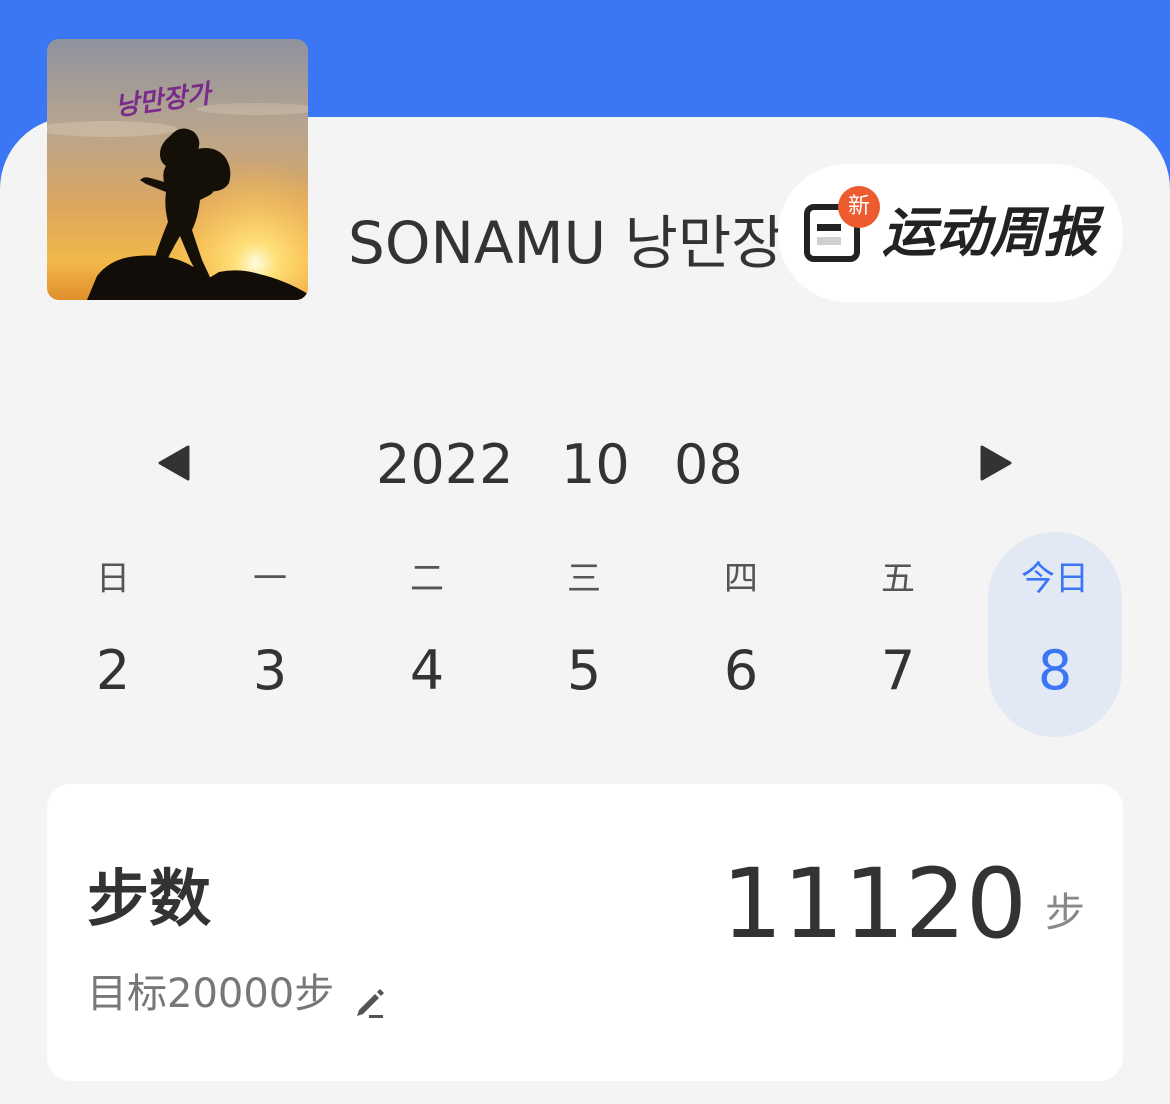 The height and width of the screenshot is (1104, 1170). I want to click on pencil-icon, so click(371, 1002).